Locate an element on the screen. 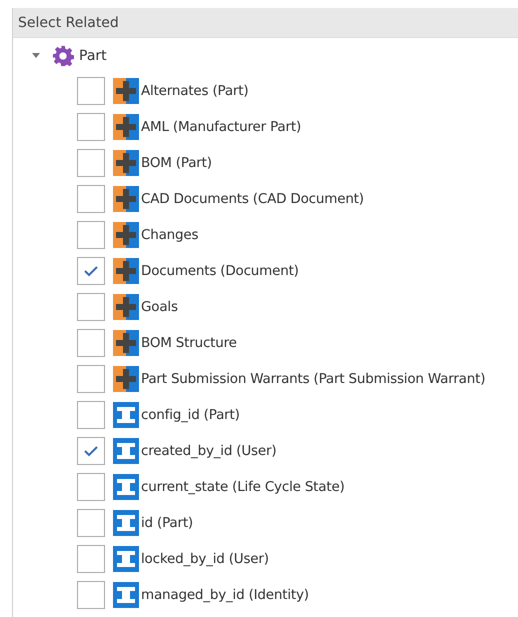 The width and height of the screenshot is (518, 617). tree-item-label: managed_by_id (Identity) is located at coordinates (225, 595).